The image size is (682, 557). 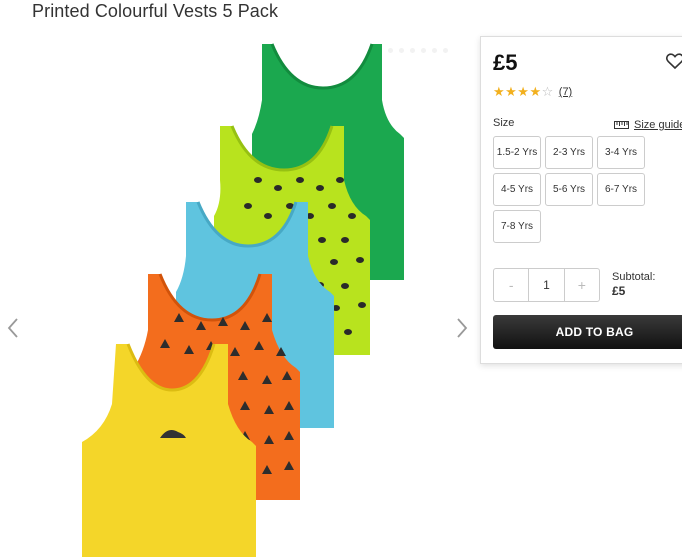 I want to click on heart-icon, so click(x=673, y=61).